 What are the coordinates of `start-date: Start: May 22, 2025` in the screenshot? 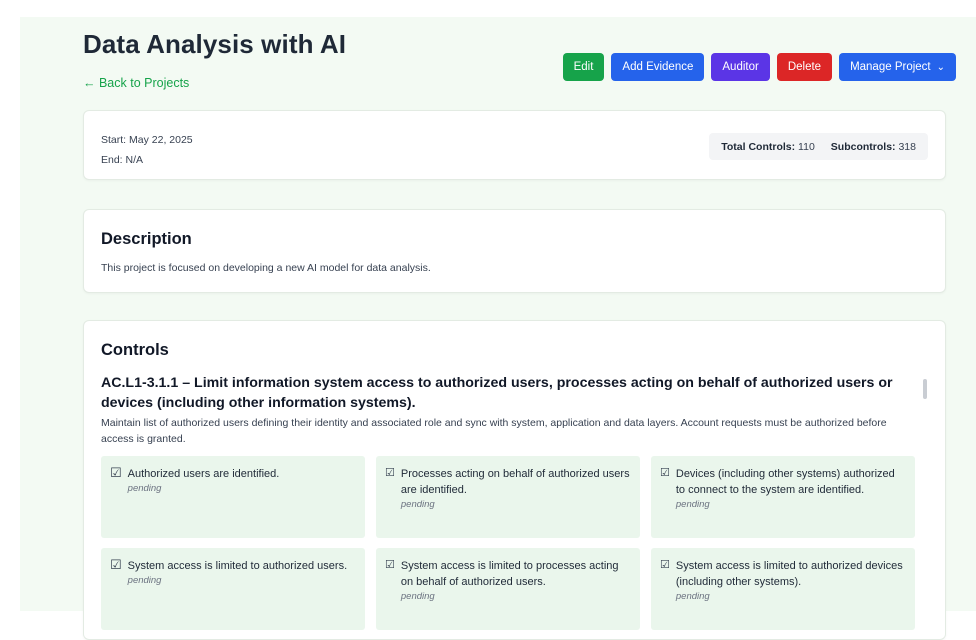 It's located at (147, 140).